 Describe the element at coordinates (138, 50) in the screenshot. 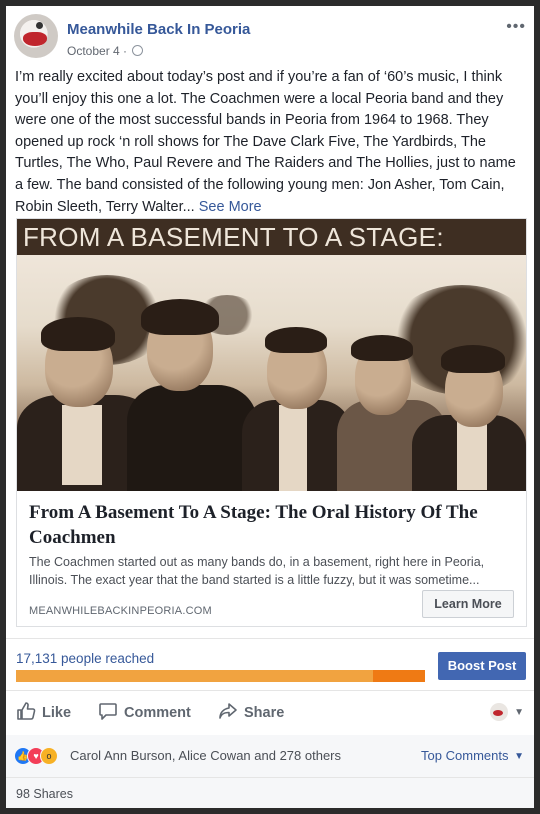

I see `globe-icon` at that location.